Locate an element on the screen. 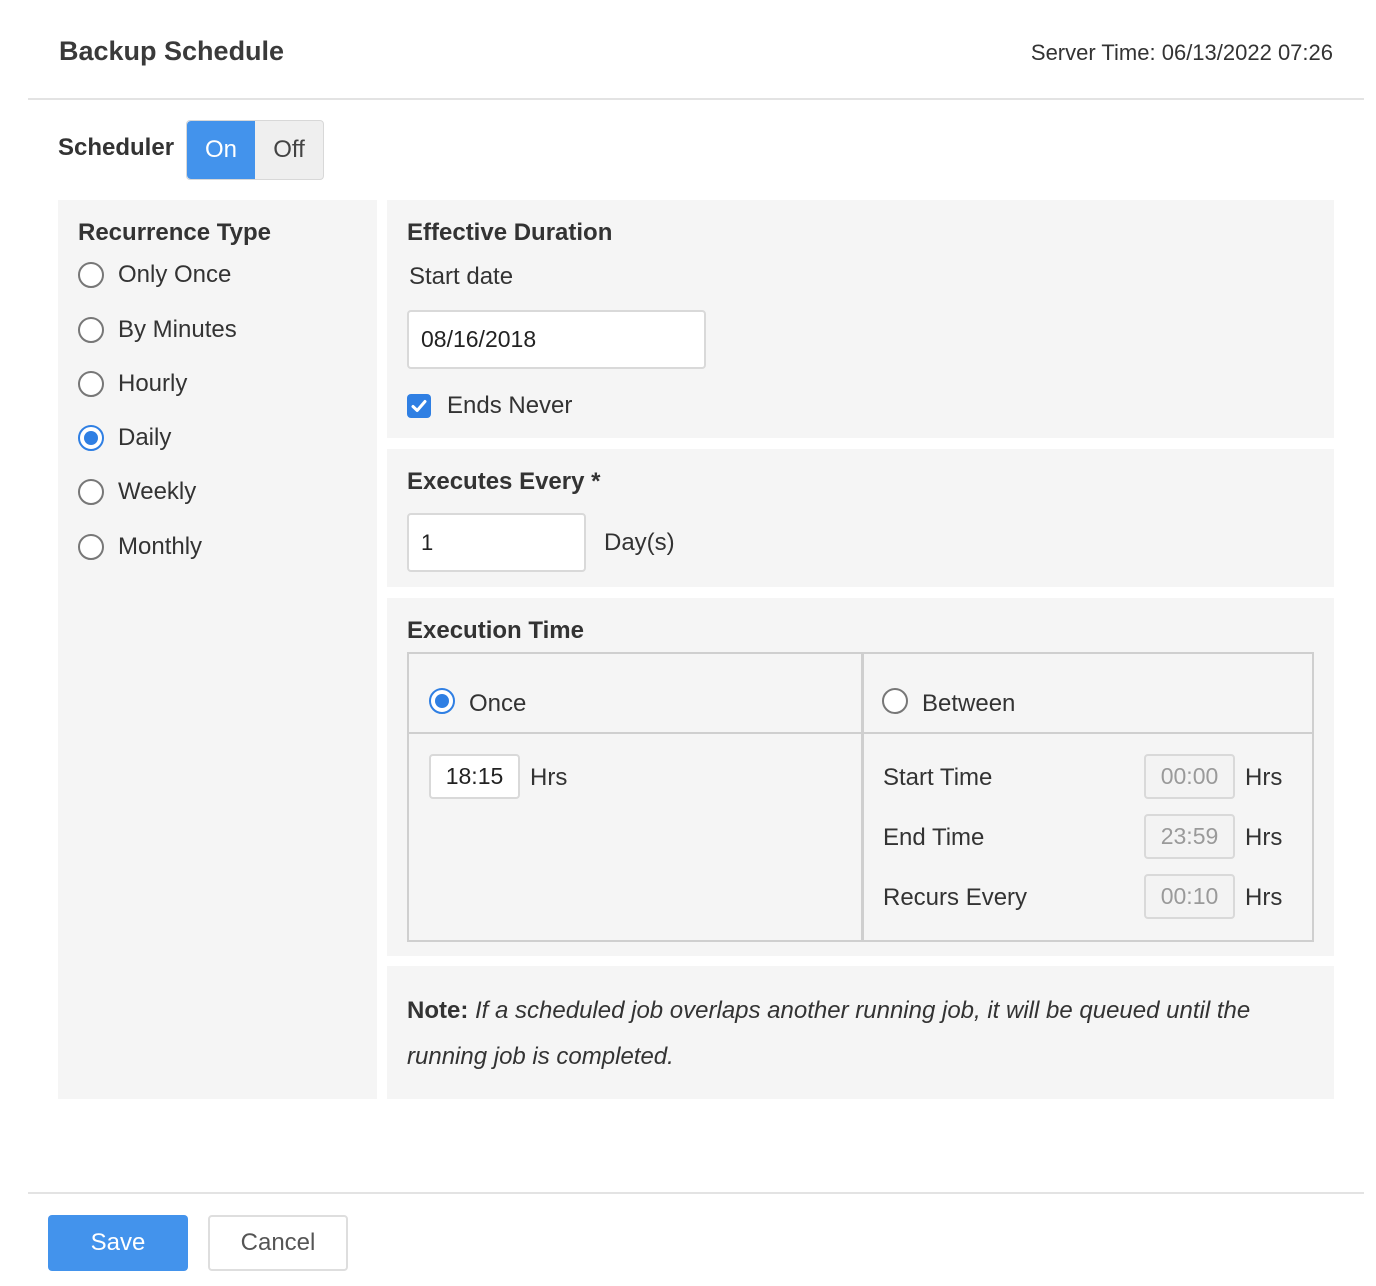 This screenshot has width=1376, height=1286. recurrence-option-only-once: Only Once is located at coordinates (154, 275).